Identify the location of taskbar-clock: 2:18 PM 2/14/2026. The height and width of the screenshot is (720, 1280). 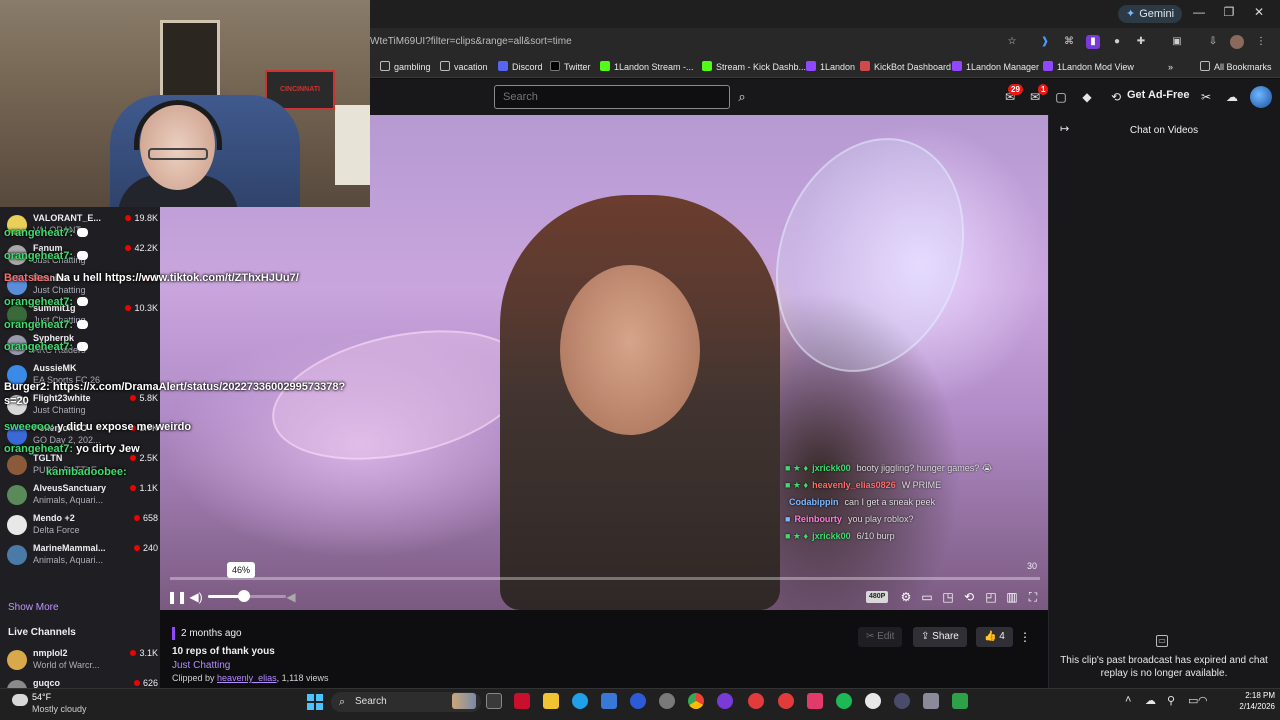
(1245, 701).